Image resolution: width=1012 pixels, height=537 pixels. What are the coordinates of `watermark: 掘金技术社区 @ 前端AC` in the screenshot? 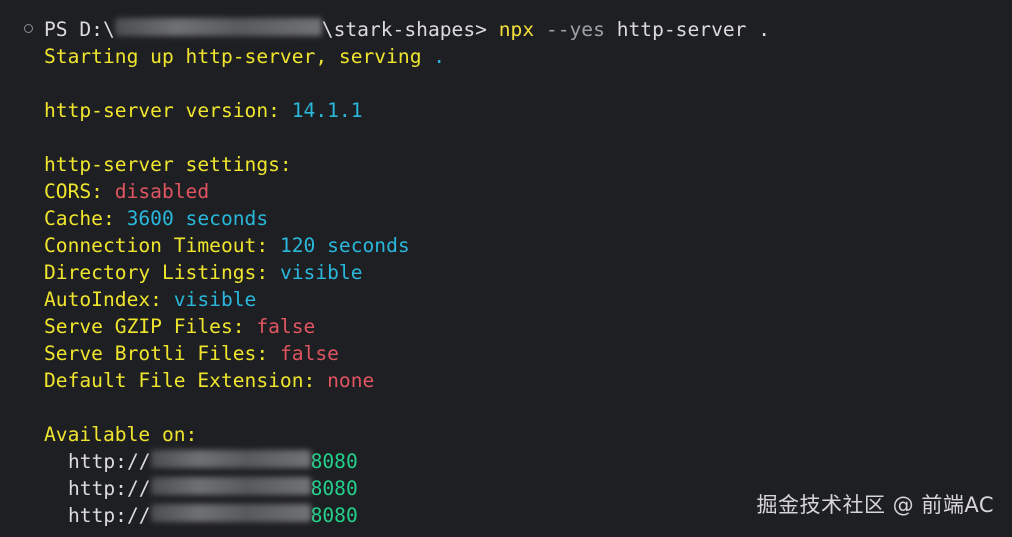 It's located at (875, 505).